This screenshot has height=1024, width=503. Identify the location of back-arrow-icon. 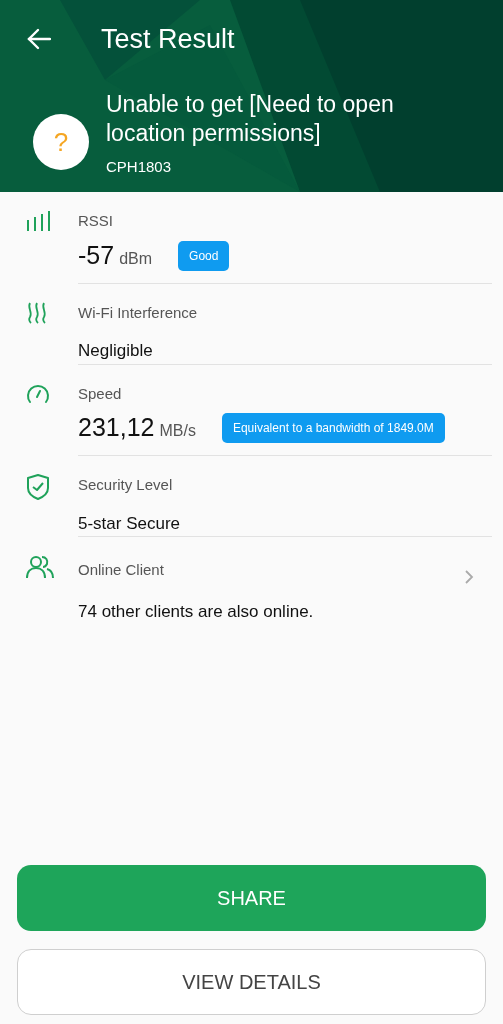
(39, 39).